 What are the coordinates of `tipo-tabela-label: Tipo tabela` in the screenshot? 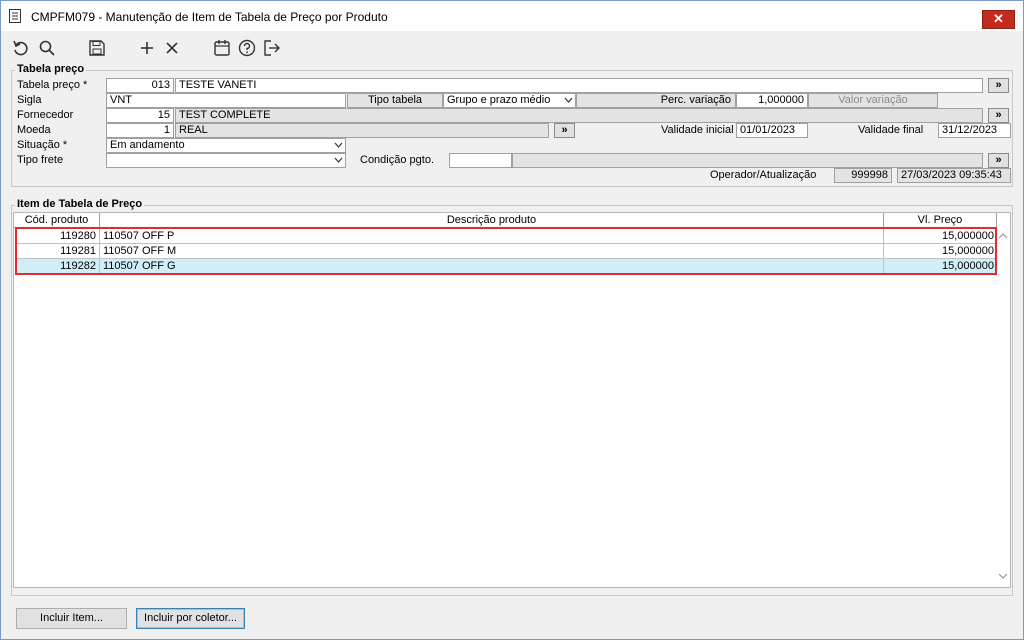 It's located at (395, 100).